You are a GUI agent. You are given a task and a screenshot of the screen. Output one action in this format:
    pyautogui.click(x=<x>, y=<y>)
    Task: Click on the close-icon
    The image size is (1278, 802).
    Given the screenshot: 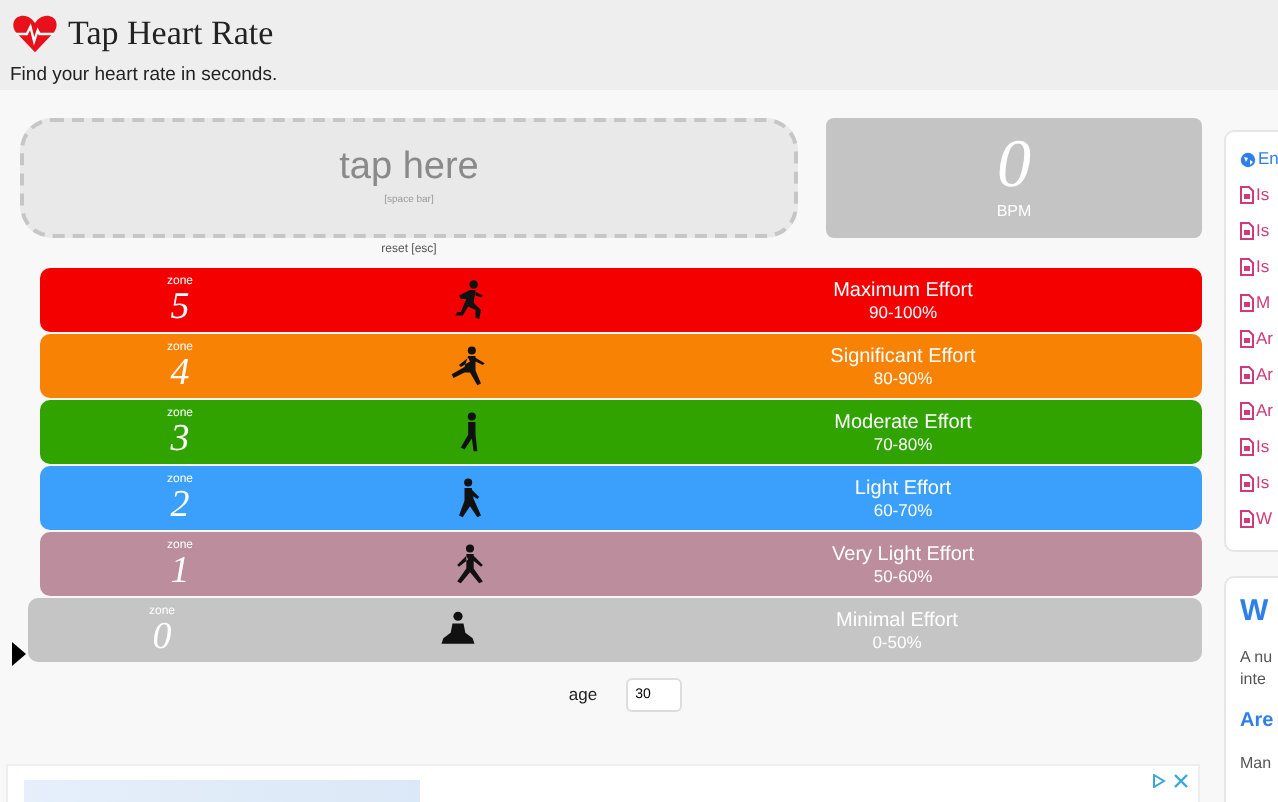 What is the action you would take?
    pyautogui.click(x=1181, y=781)
    